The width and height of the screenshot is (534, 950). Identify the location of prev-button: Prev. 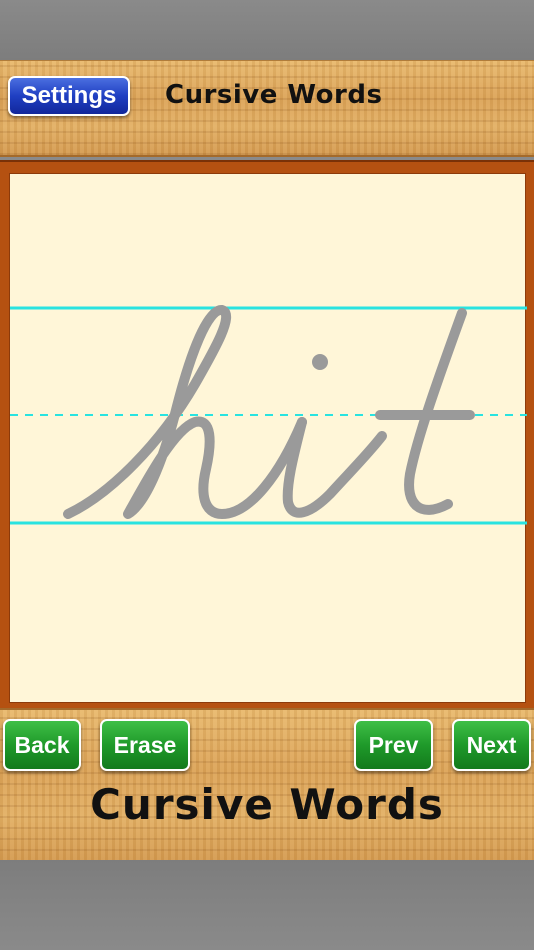
(393, 745).